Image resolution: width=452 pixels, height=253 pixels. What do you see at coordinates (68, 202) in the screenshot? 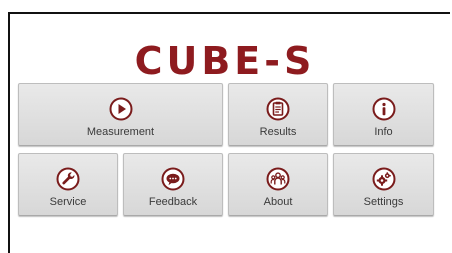
I see `service-label: Service` at bounding box center [68, 202].